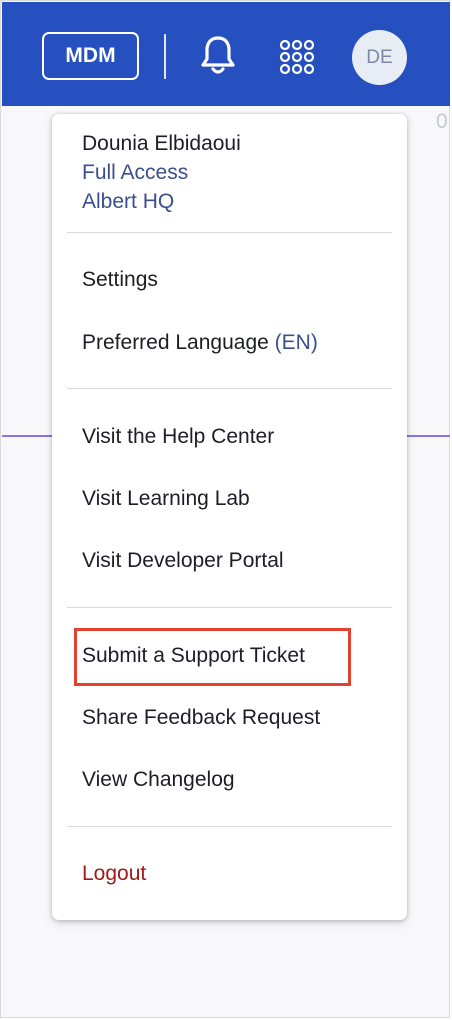 The image size is (452, 1020). I want to click on user-name: Dounia Elbidaoui, so click(161, 143).